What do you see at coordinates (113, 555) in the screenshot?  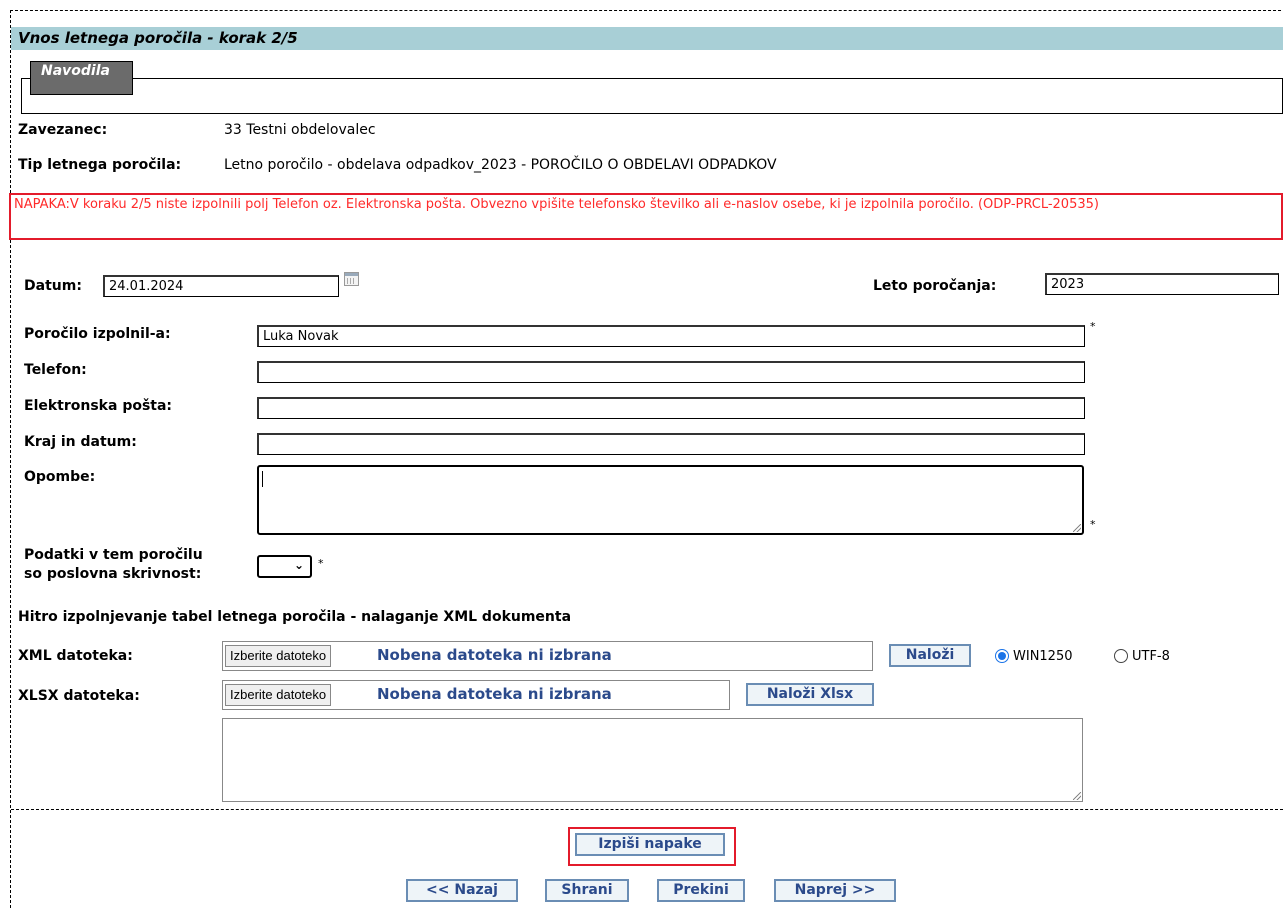 I see `skrivnost-label-line1: Podatki v tem poročilu` at bounding box center [113, 555].